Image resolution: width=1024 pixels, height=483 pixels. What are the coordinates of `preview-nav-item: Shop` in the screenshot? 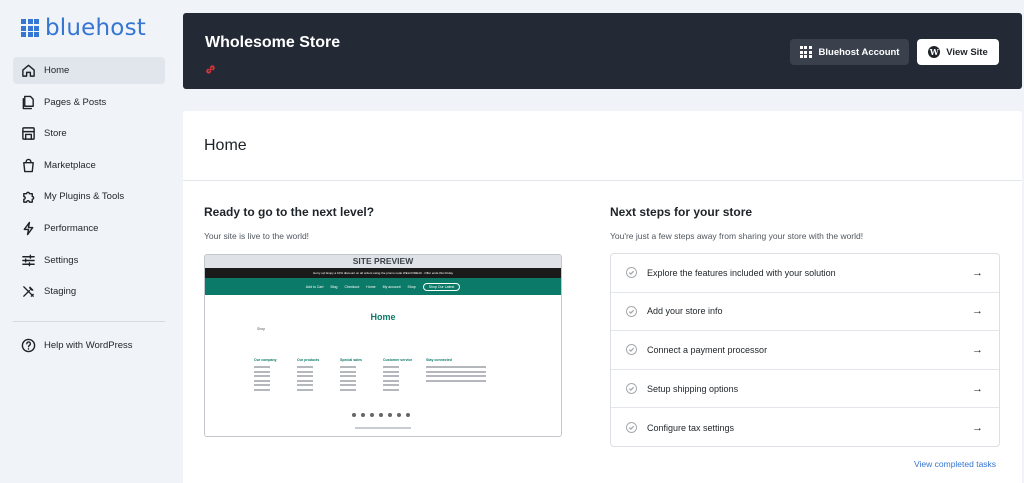 It's located at (411, 286).